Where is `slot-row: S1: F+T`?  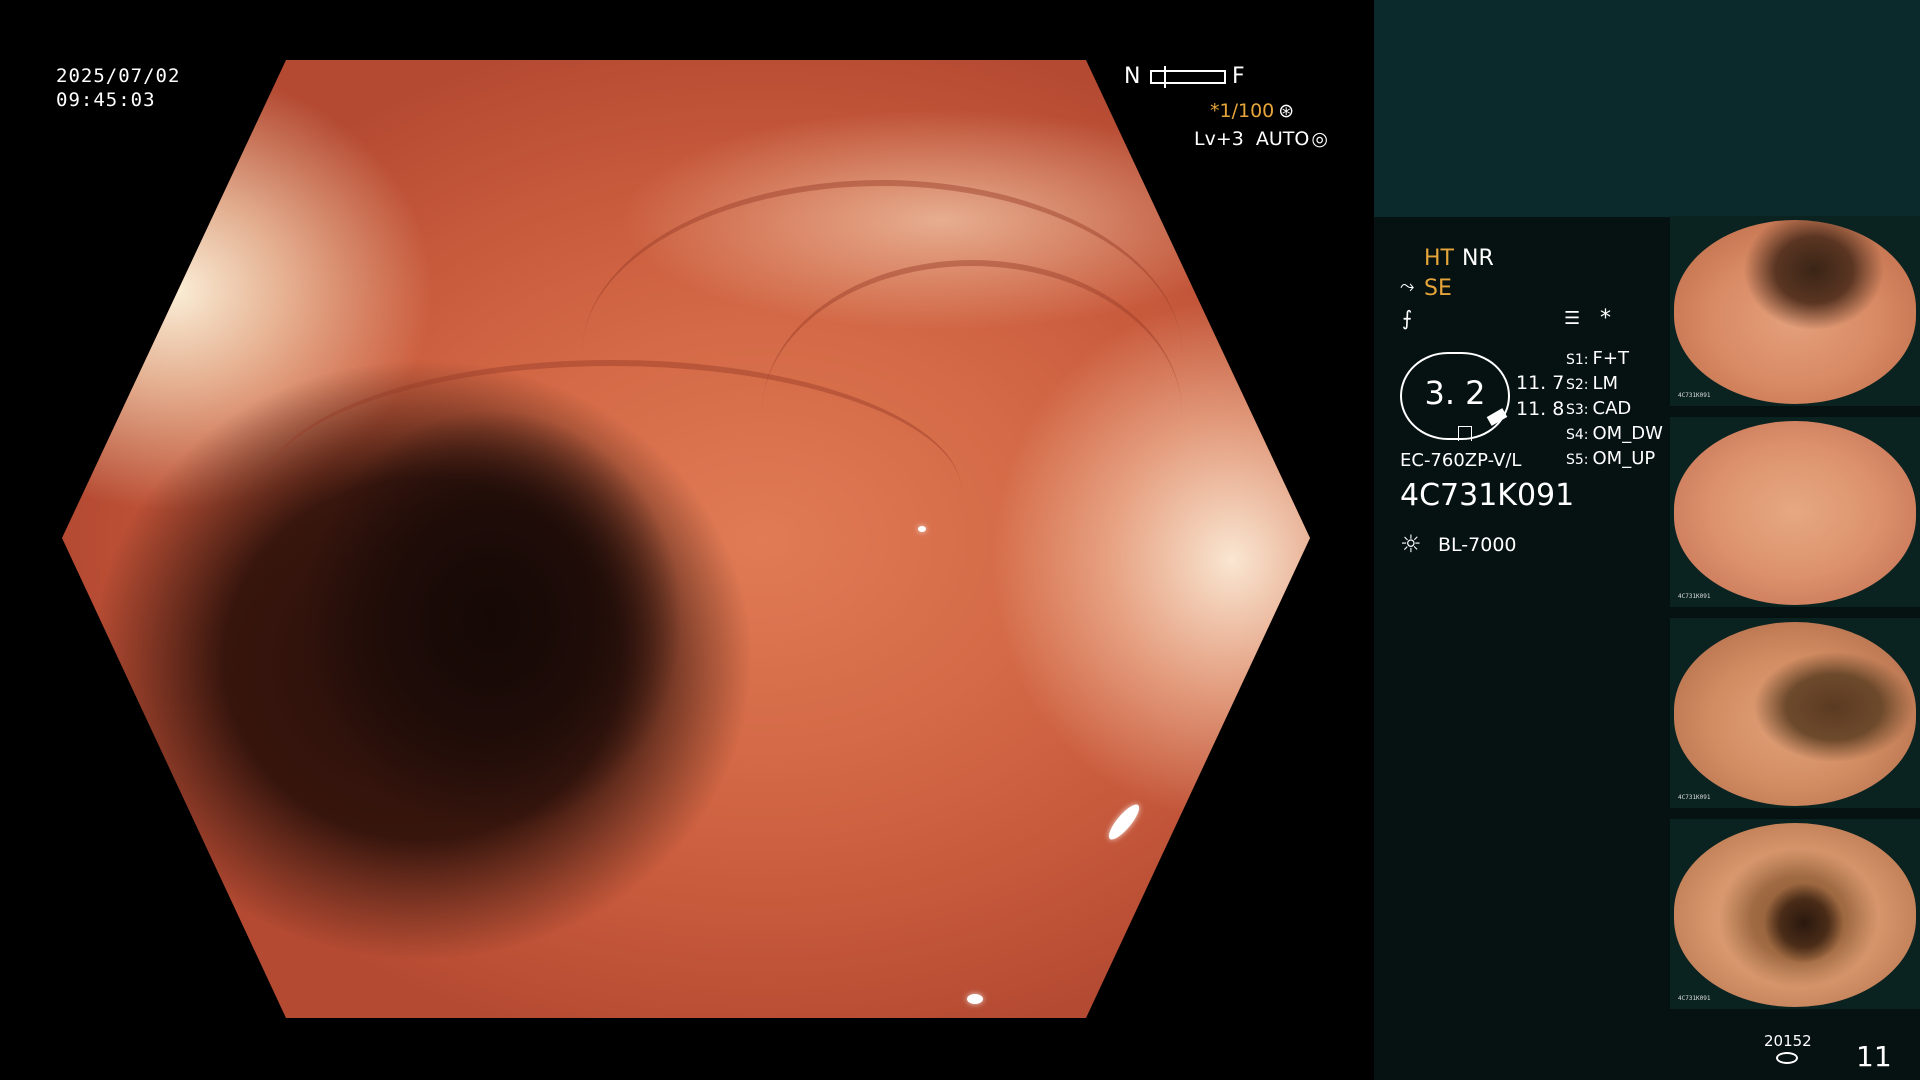 slot-row: S1: F+T is located at coordinates (1597, 358).